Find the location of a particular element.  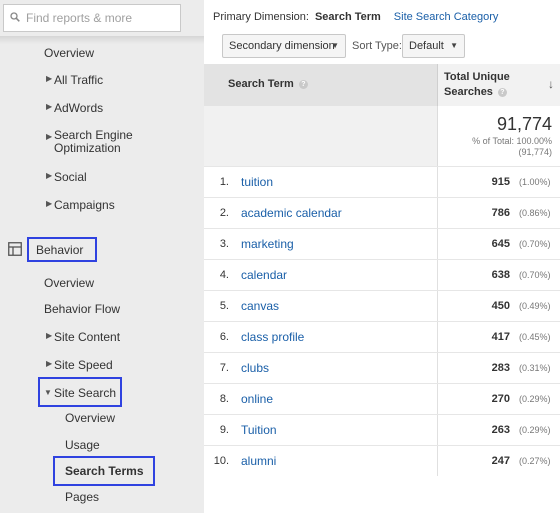

sidebar-item-behavior-overview: Overview is located at coordinates (69, 283).